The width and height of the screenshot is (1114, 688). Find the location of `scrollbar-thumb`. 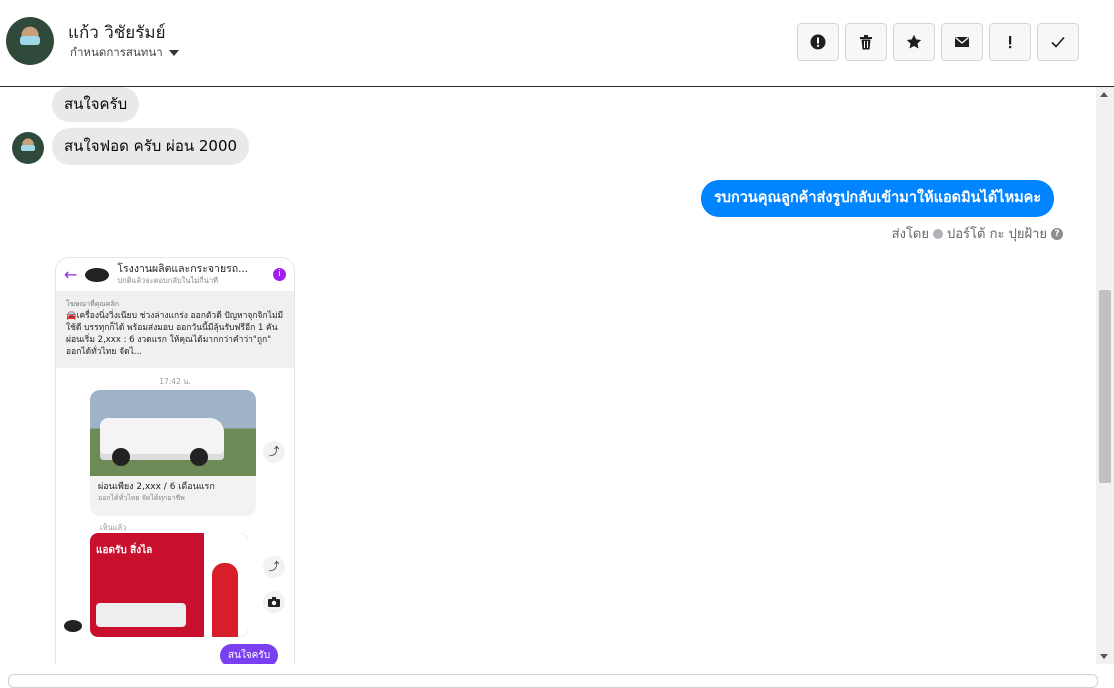

scrollbar-thumb is located at coordinates (1105, 386).